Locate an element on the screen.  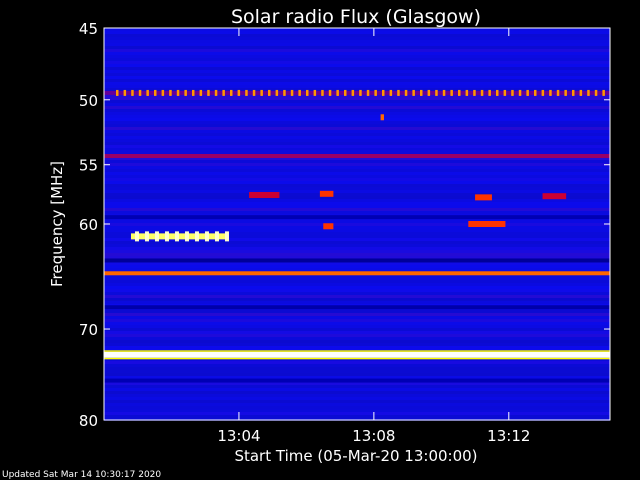
y-tick-label: 50 is located at coordinates (88, 101).